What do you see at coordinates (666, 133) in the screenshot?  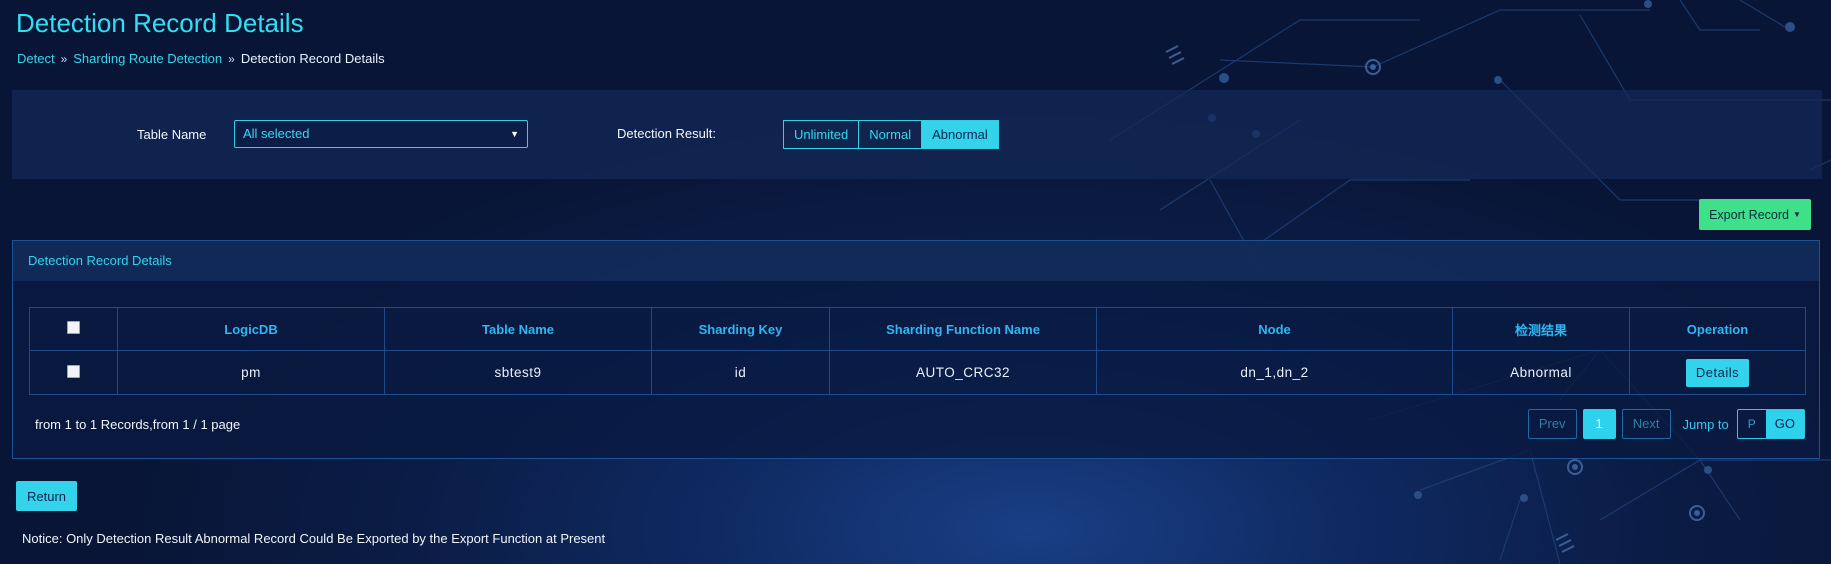 I see `detection-result-label: Detection Result:` at bounding box center [666, 133].